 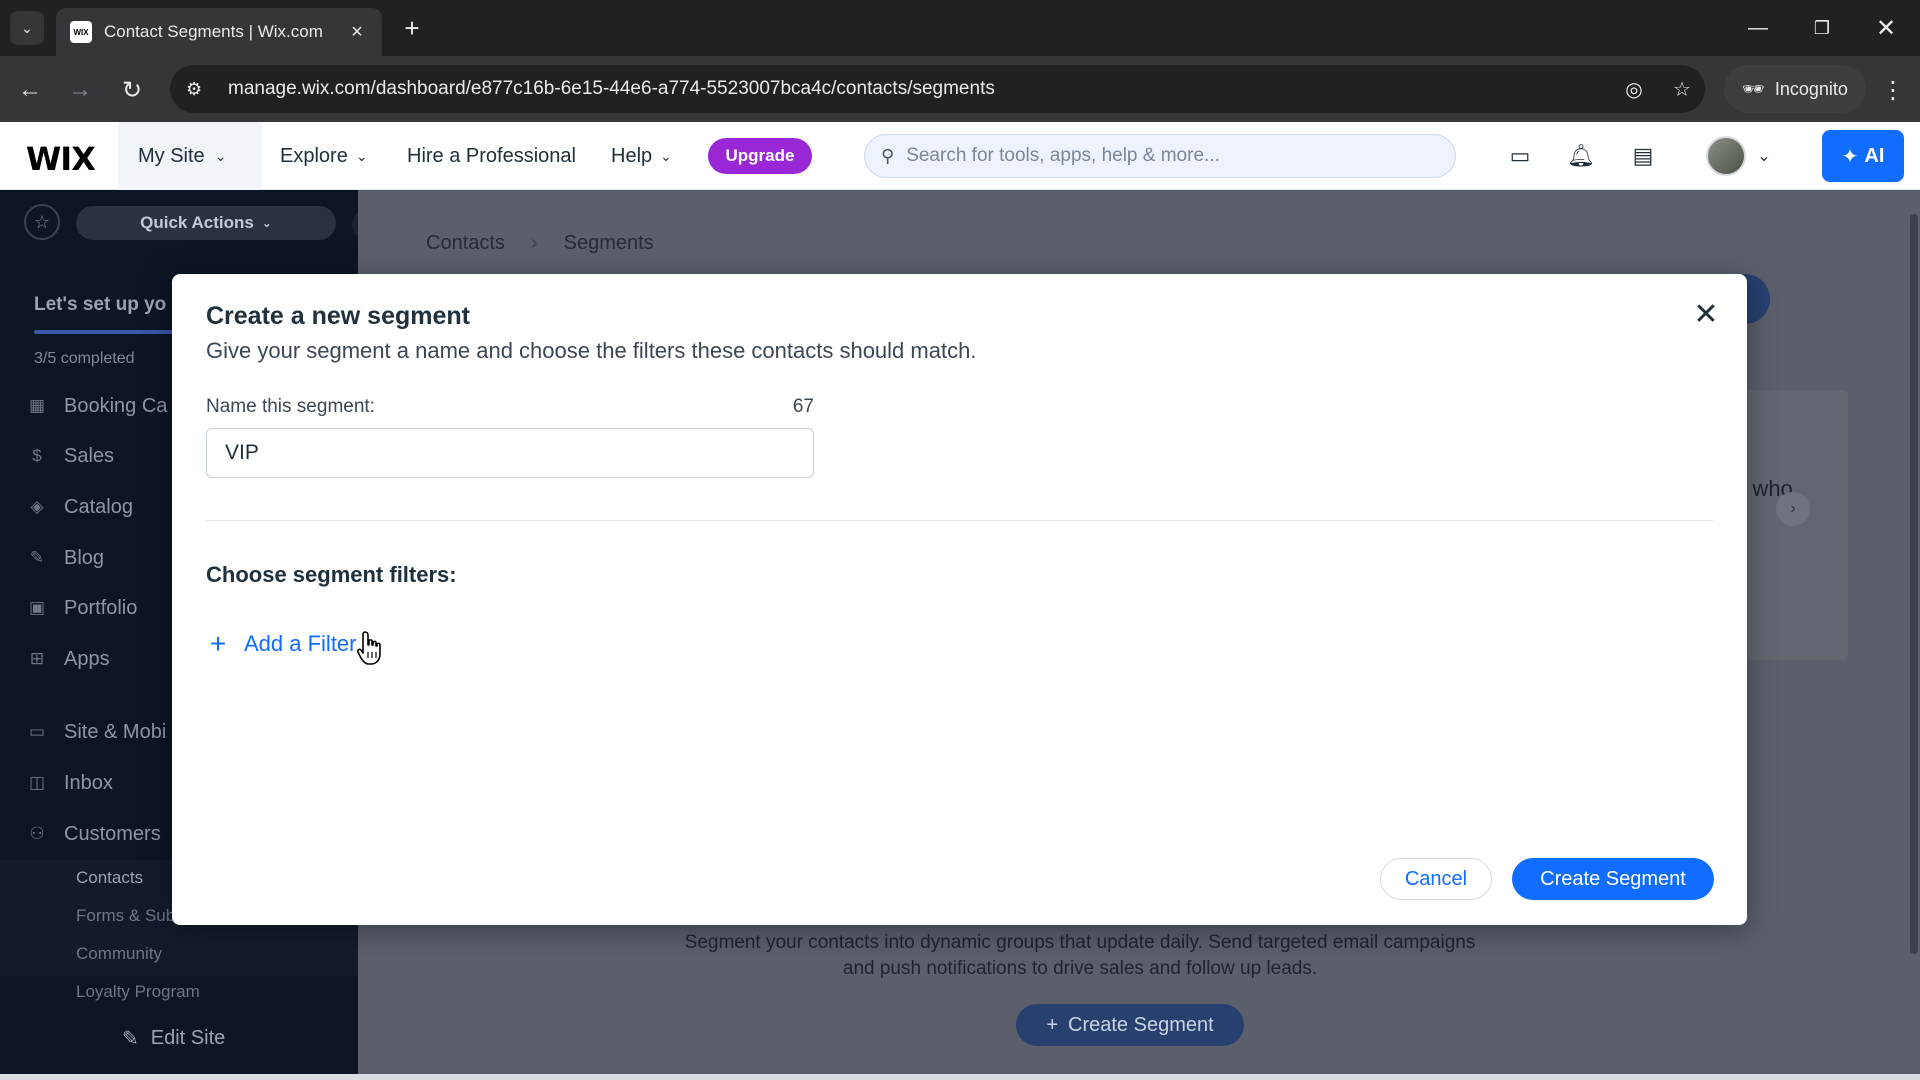 I want to click on pencil-icon: ✎, so click(x=130, y=1039).